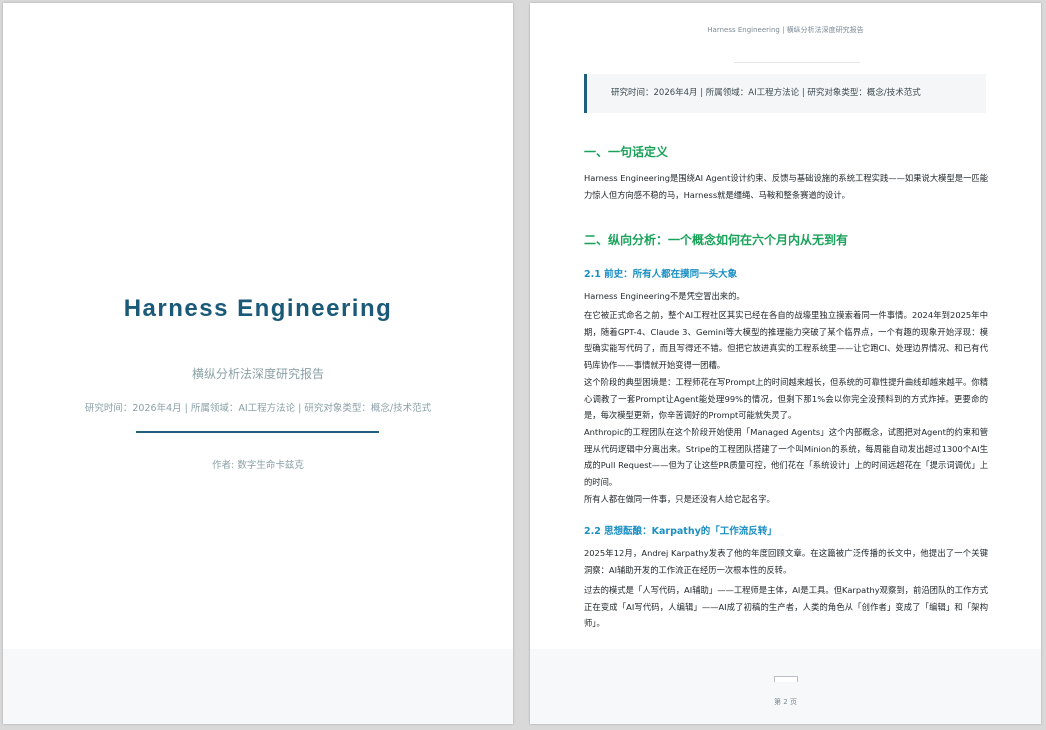 This screenshot has height=730, width=1046. What do you see at coordinates (785, 30) in the screenshot?
I see `running-header: Harness Engineering | 横纵分析法深度研究报告` at bounding box center [785, 30].